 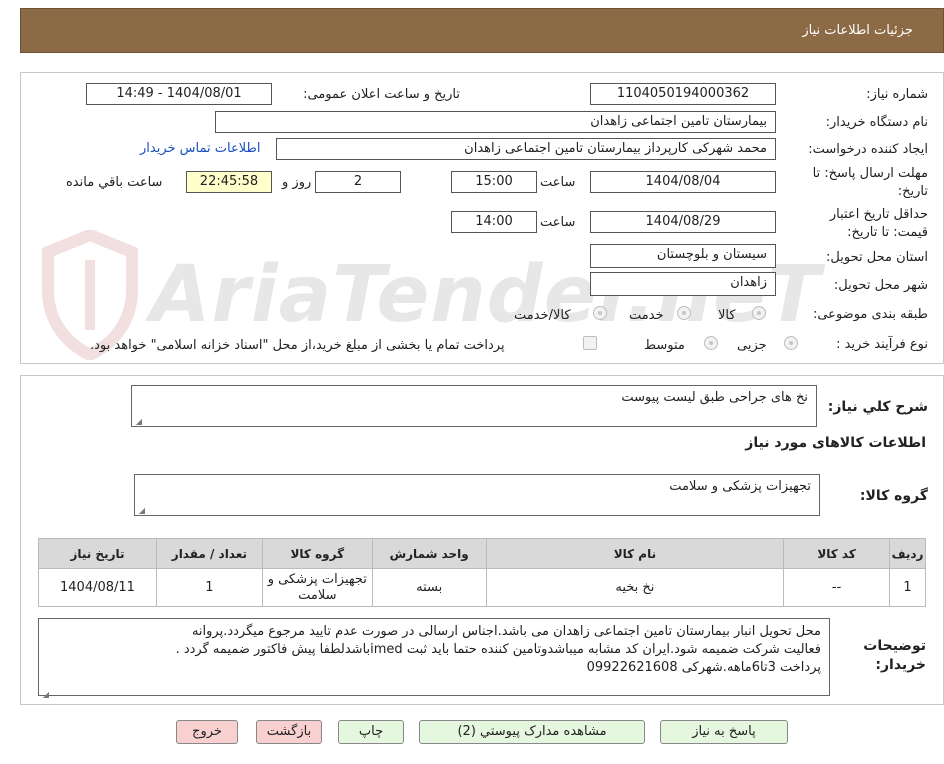 I want to click on days-label: روز و, so click(x=297, y=182).